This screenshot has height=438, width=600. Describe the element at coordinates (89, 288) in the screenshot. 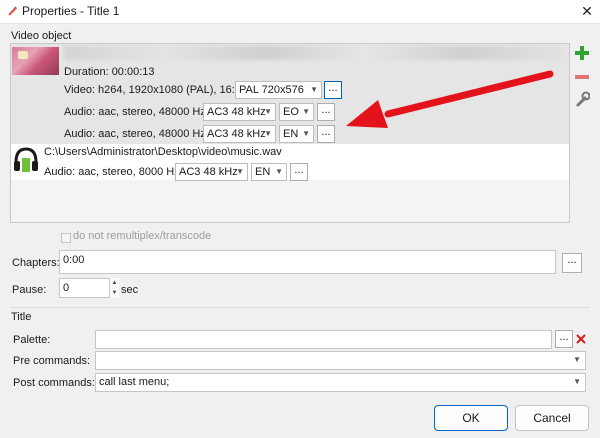

I see `pause-input: 0 ▲ ▼` at that location.